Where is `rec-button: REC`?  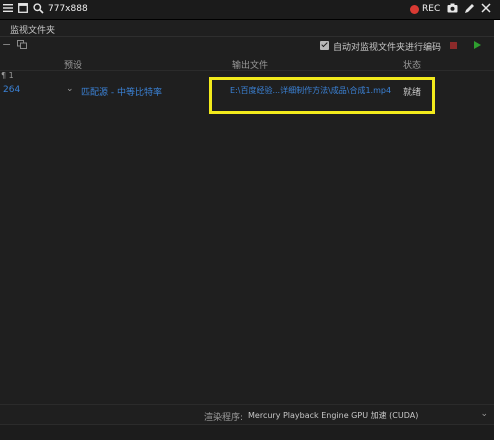
rec-button: REC is located at coordinates (431, 9).